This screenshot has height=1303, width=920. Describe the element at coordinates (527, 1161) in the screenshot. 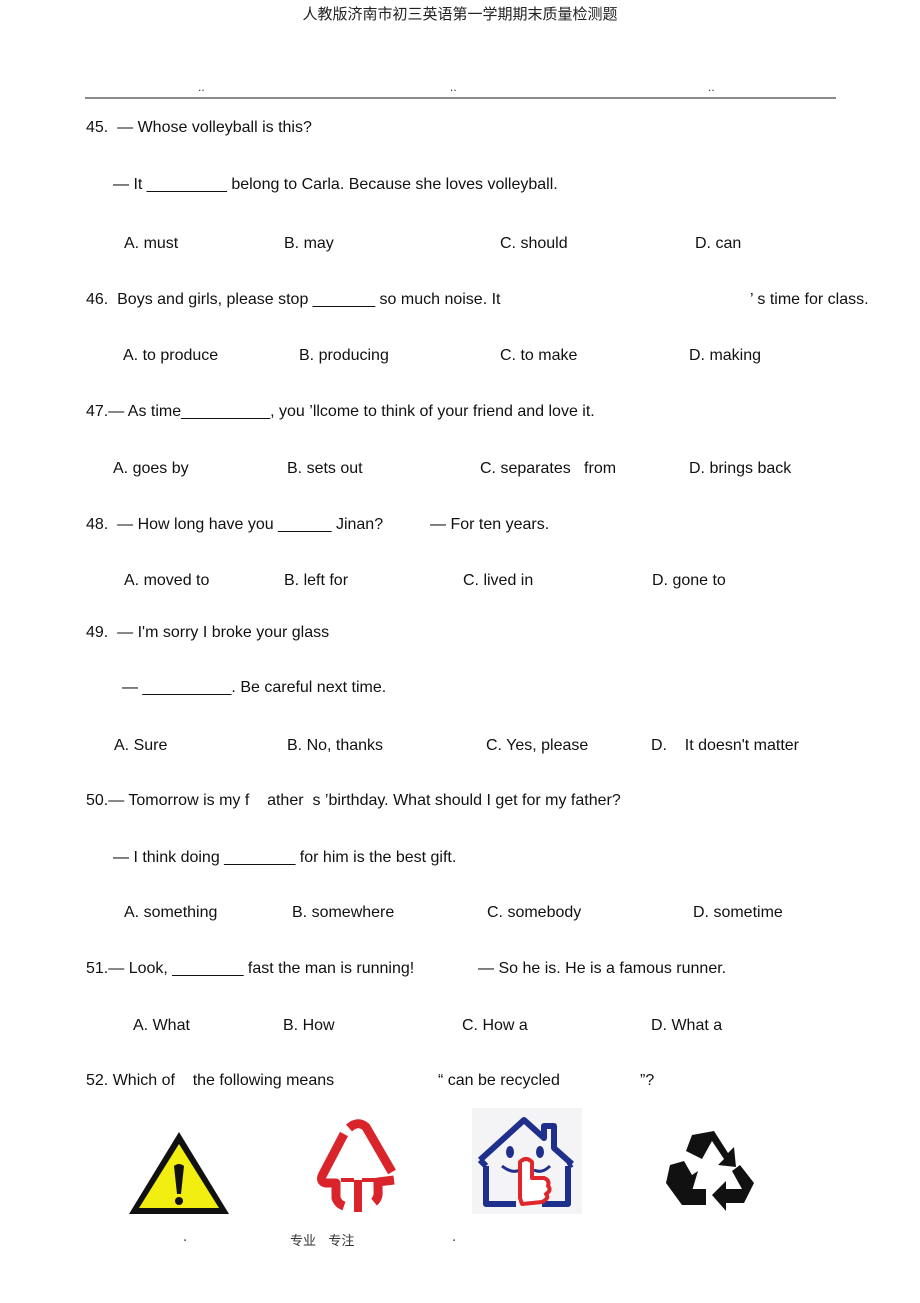

I see `quiet-house-sign-icon` at that location.